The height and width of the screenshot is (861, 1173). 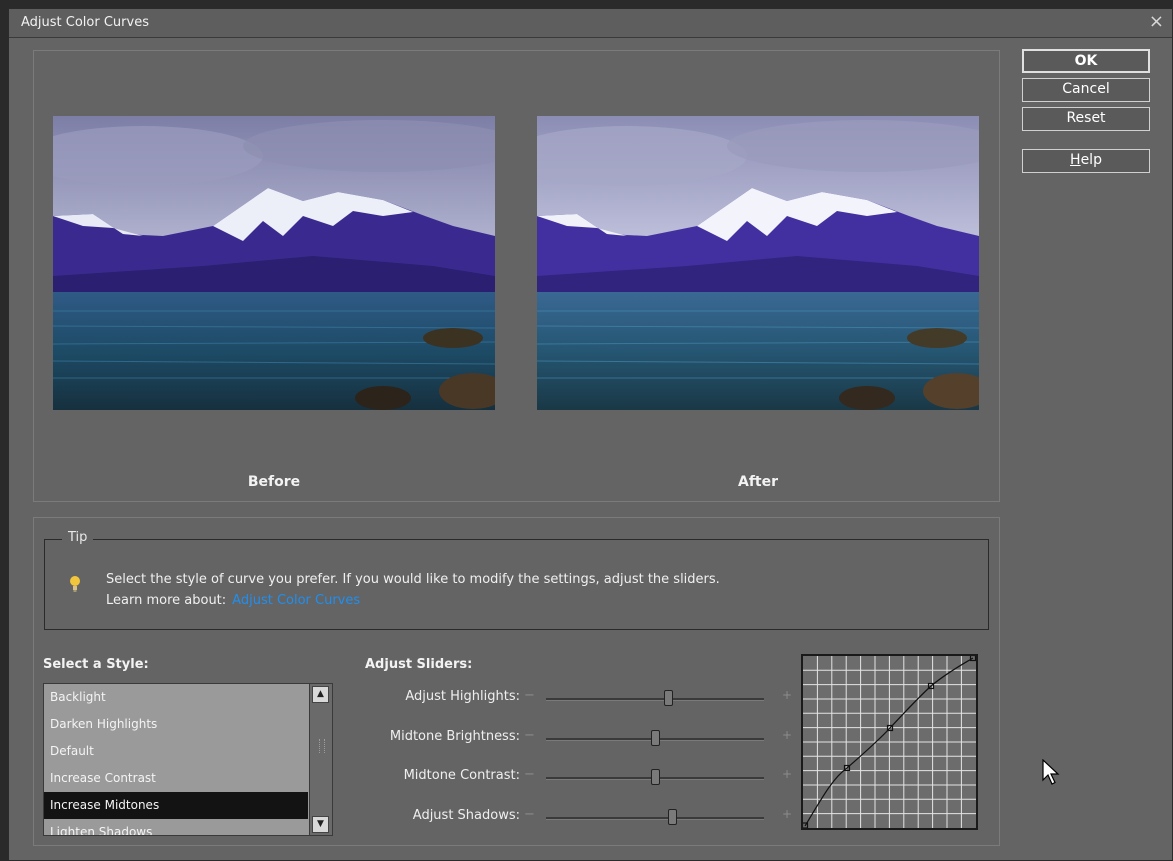 What do you see at coordinates (274, 263) in the screenshot?
I see `before-preview-image` at bounding box center [274, 263].